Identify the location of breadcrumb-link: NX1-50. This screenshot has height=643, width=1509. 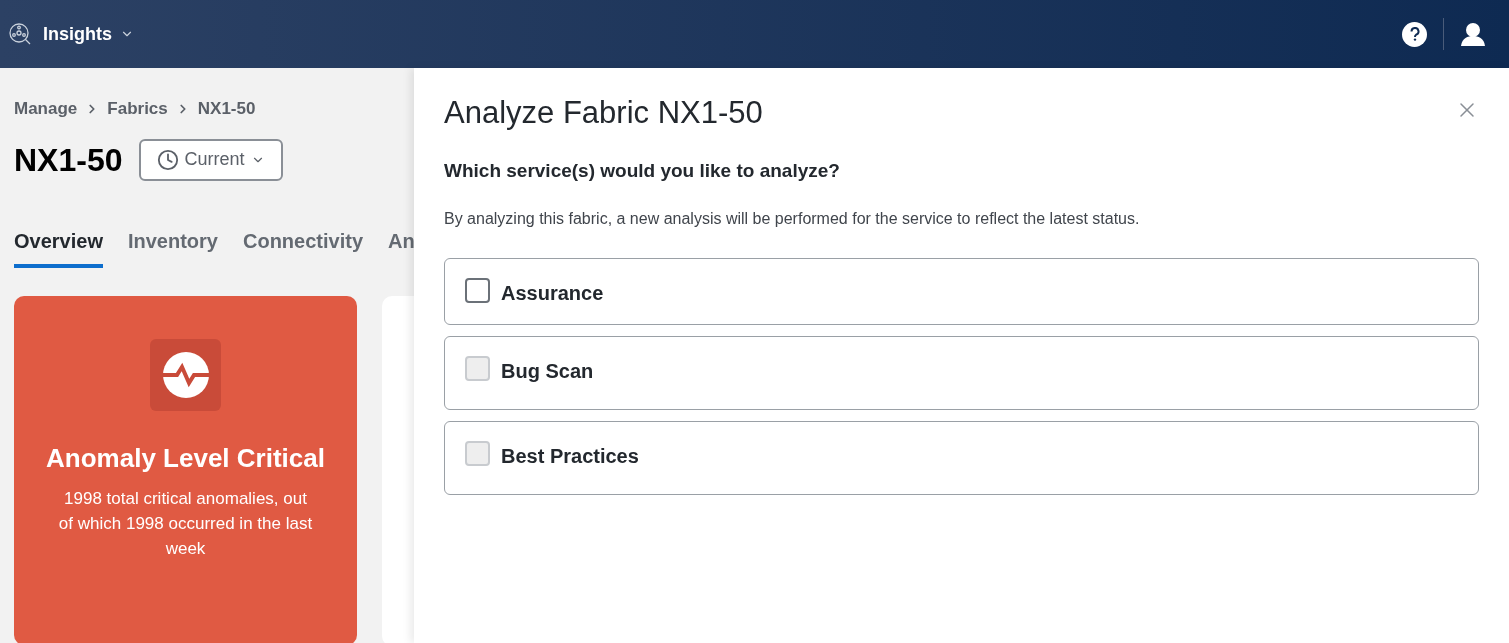
(226, 109).